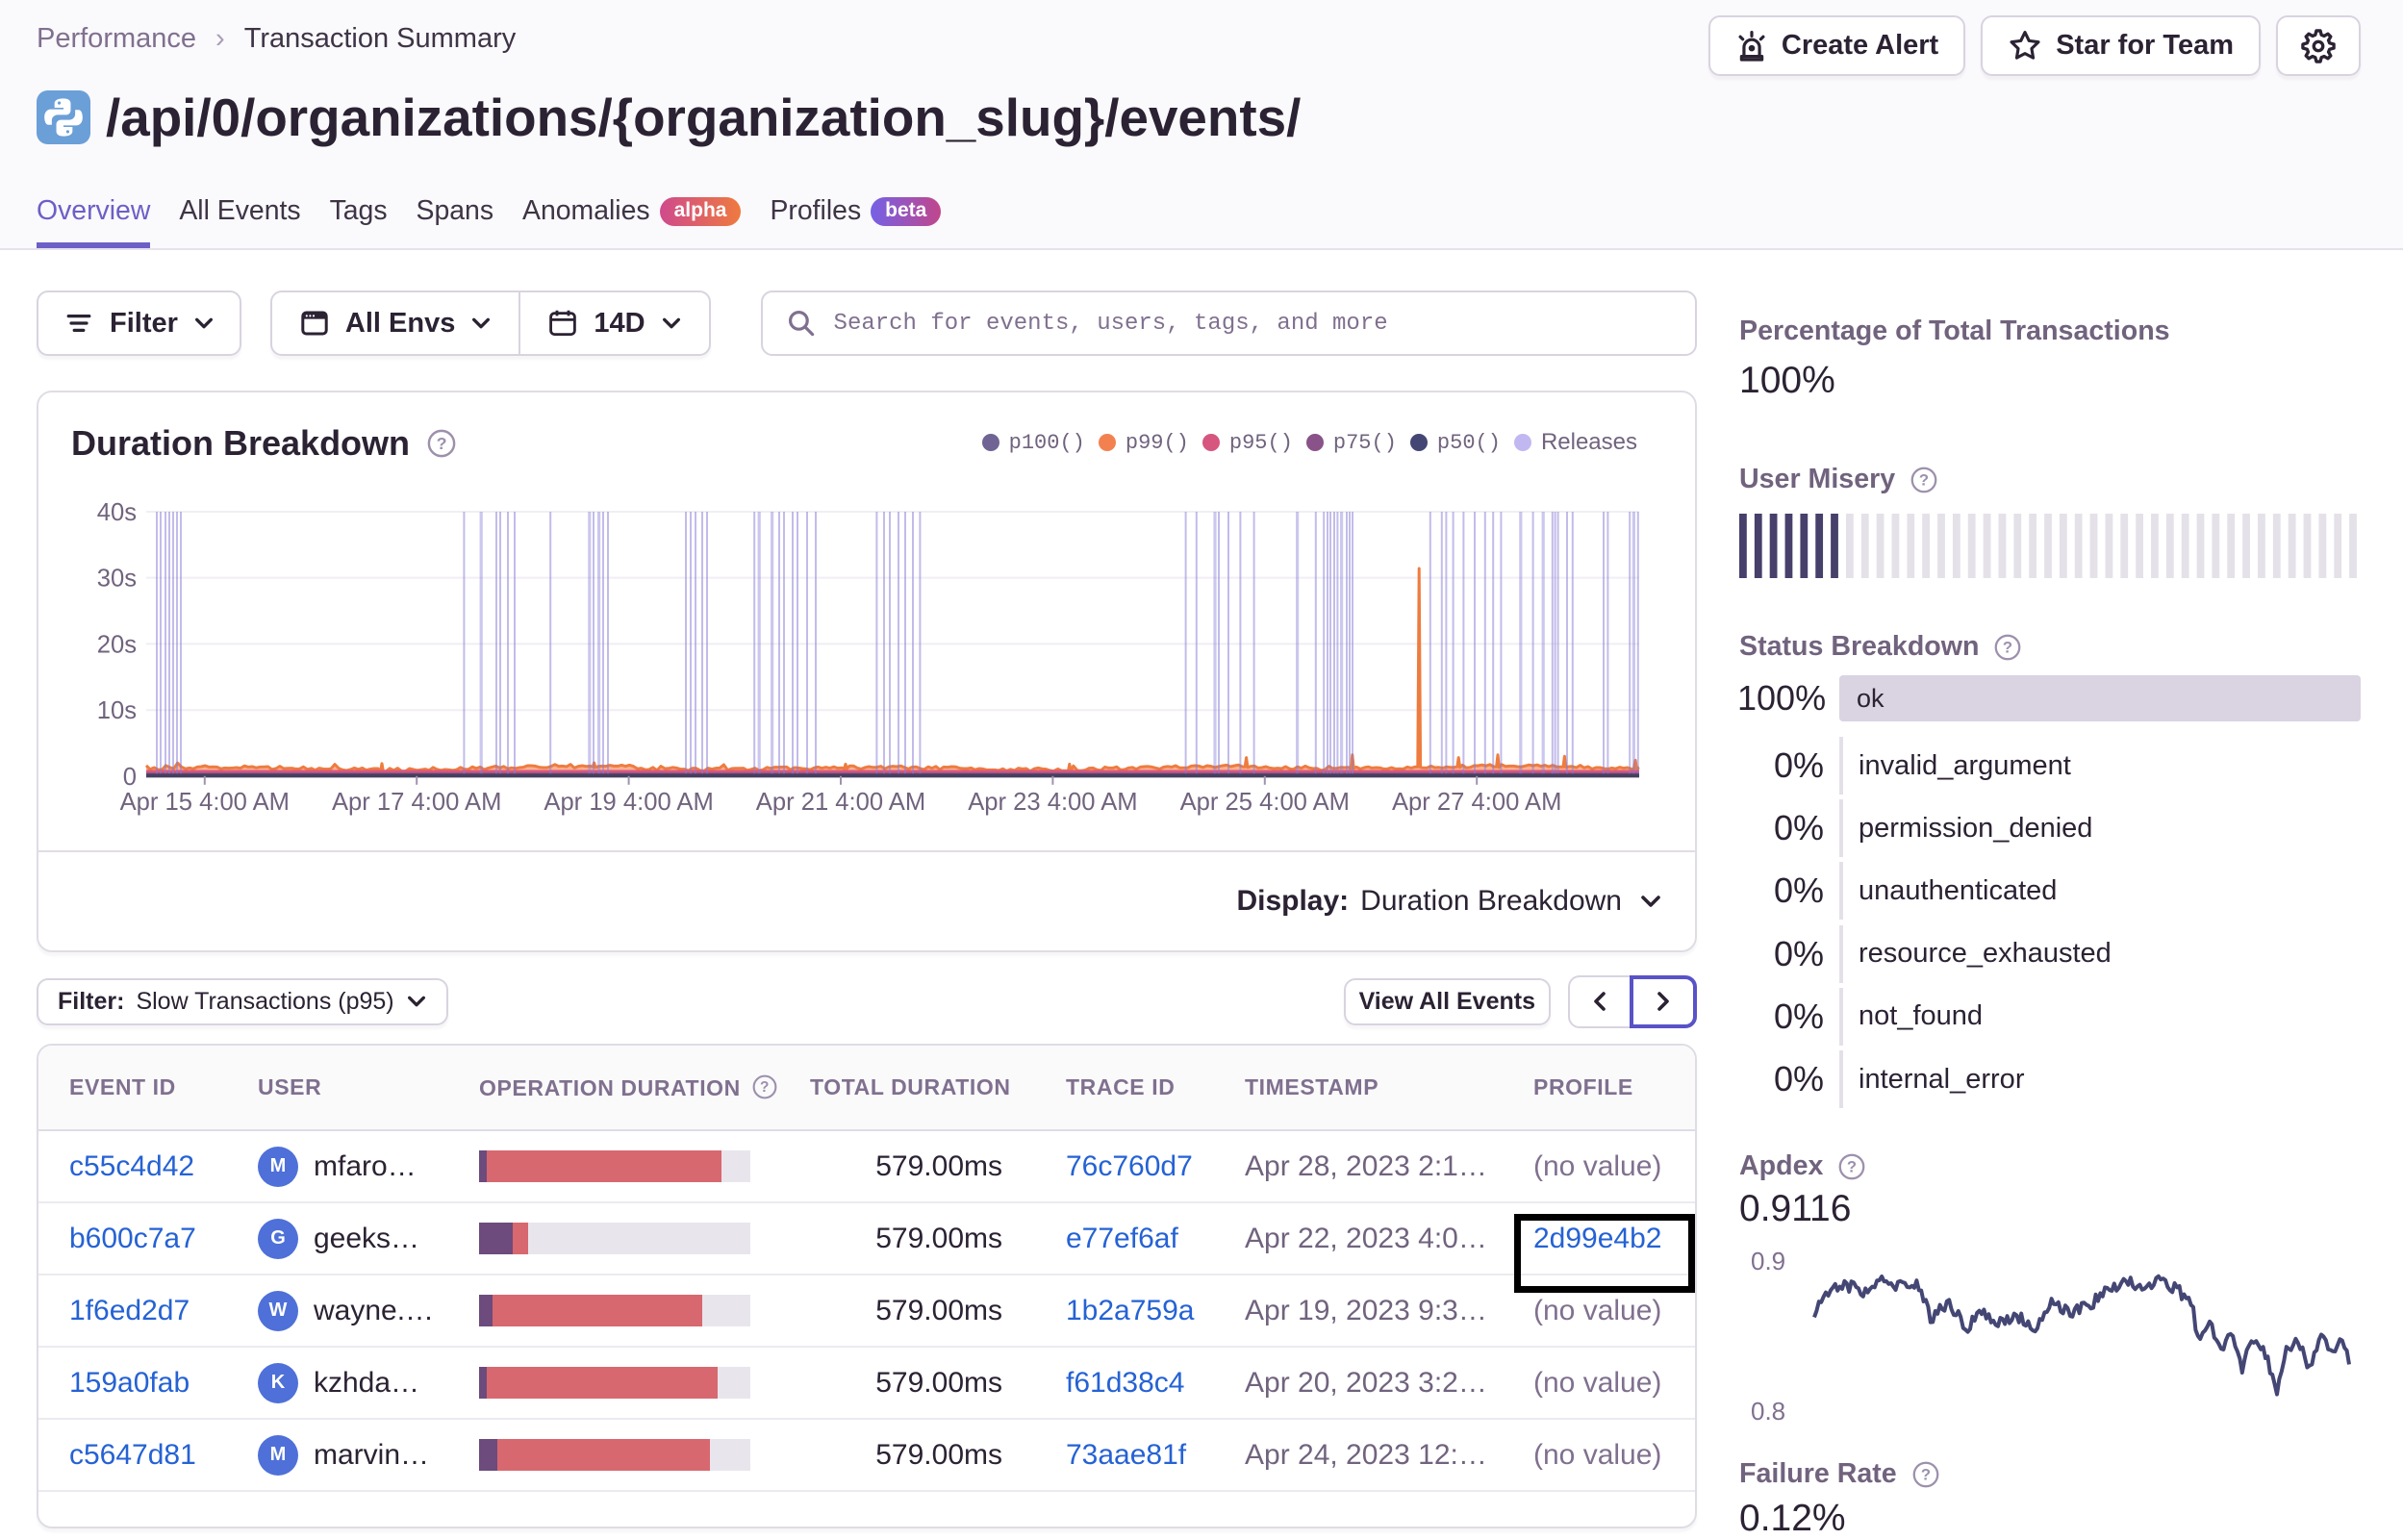 This screenshot has height=1540, width=2403. What do you see at coordinates (1052, 802) in the screenshot?
I see `svg-text: Apr 23 4:00 AM` at bounding box center [1052, 802].